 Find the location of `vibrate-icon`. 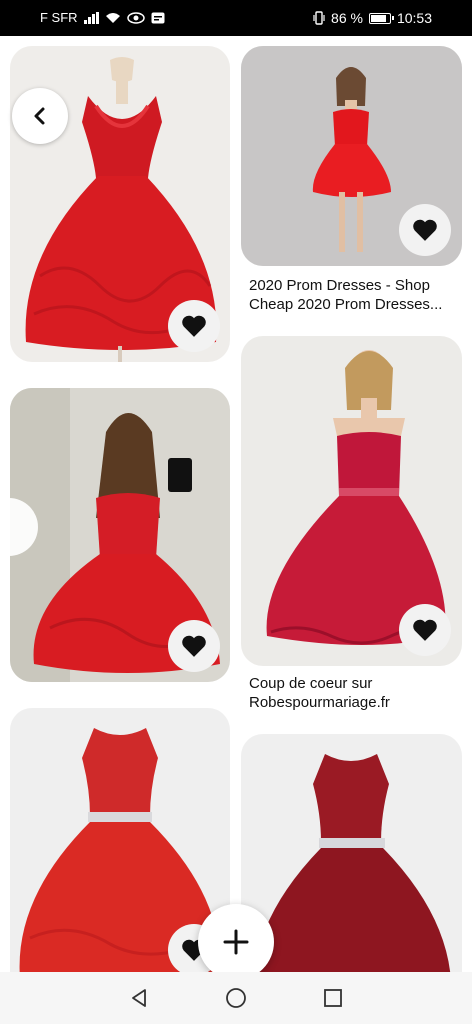

vibrate-icon is located at coordinates (319, 18).